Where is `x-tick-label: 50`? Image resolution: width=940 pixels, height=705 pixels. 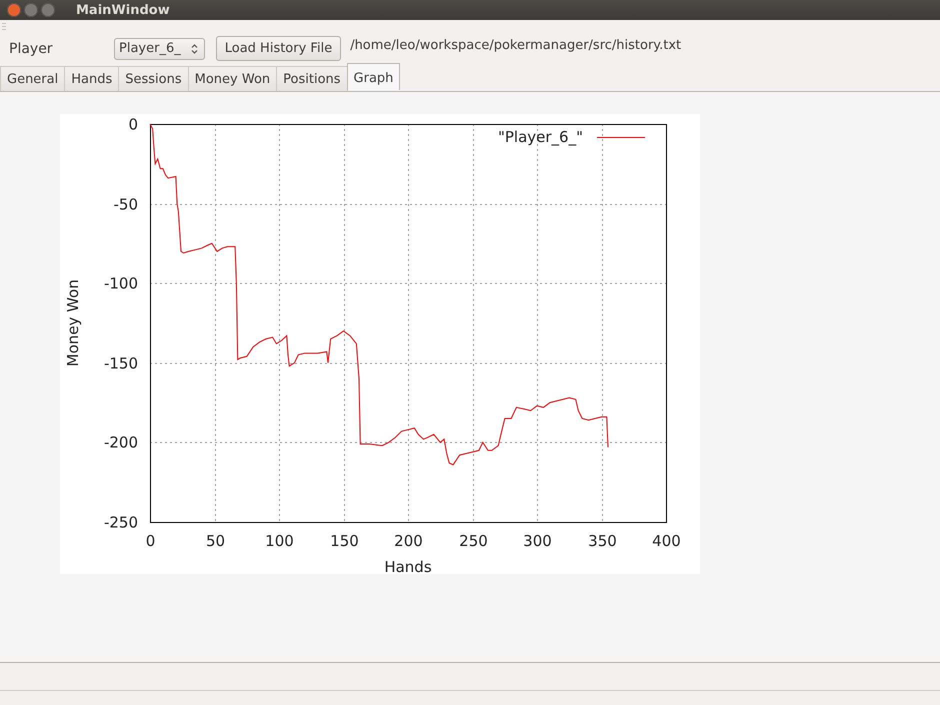
x-tick-label: 50 is located at coordinates (216, 541).